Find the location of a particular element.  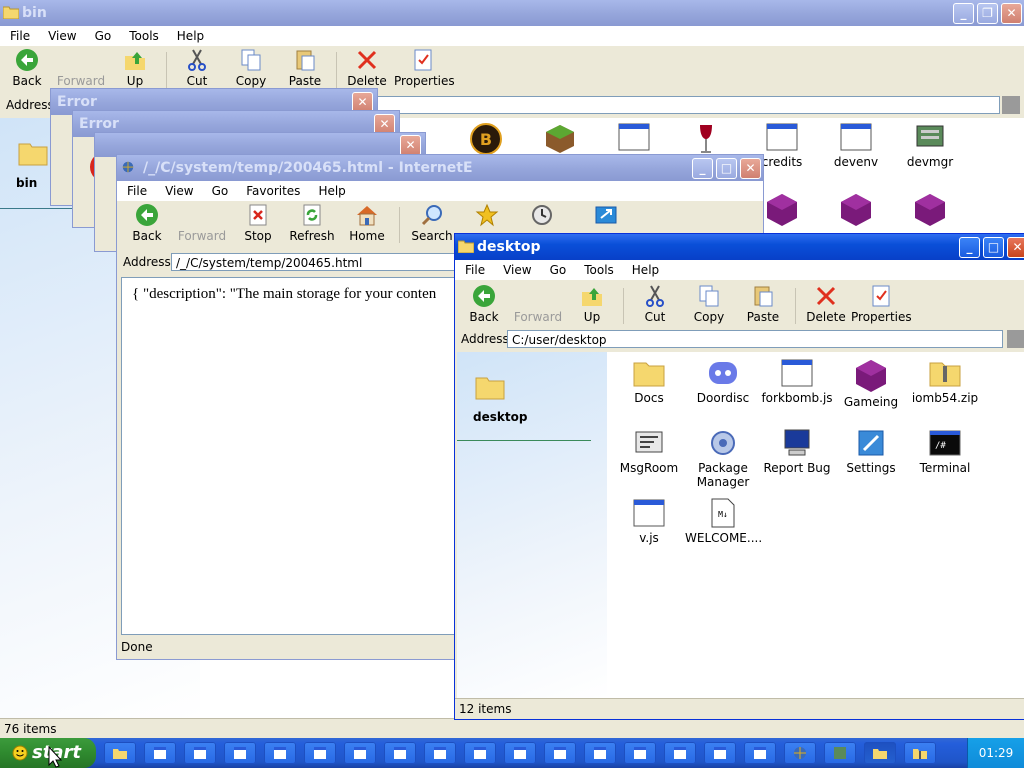

fullscreen-button is located at coordinates (606, 215).